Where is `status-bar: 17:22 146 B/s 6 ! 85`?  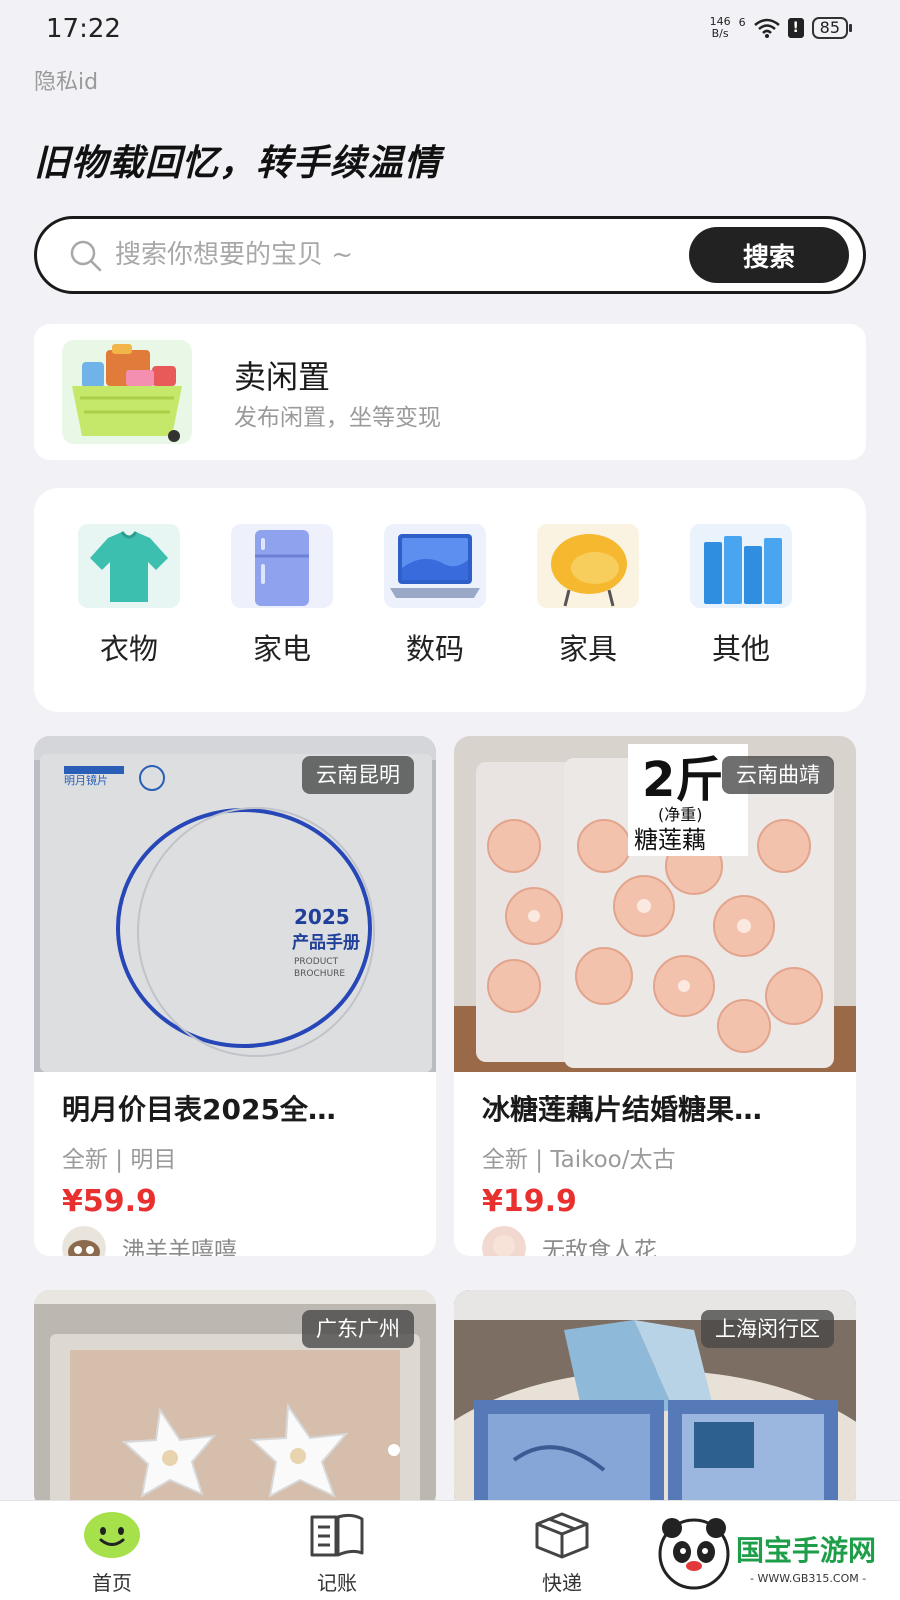 status-bar: 17:22 146 B/s 6 ! 85 is located at coordinates (450, 30).